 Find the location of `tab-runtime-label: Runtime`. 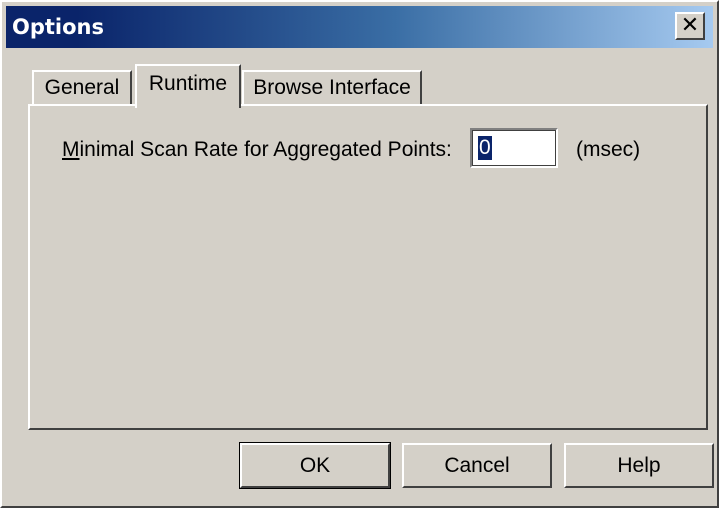

tab-runtime-label: Runtime is located at coordinates (188, 83).